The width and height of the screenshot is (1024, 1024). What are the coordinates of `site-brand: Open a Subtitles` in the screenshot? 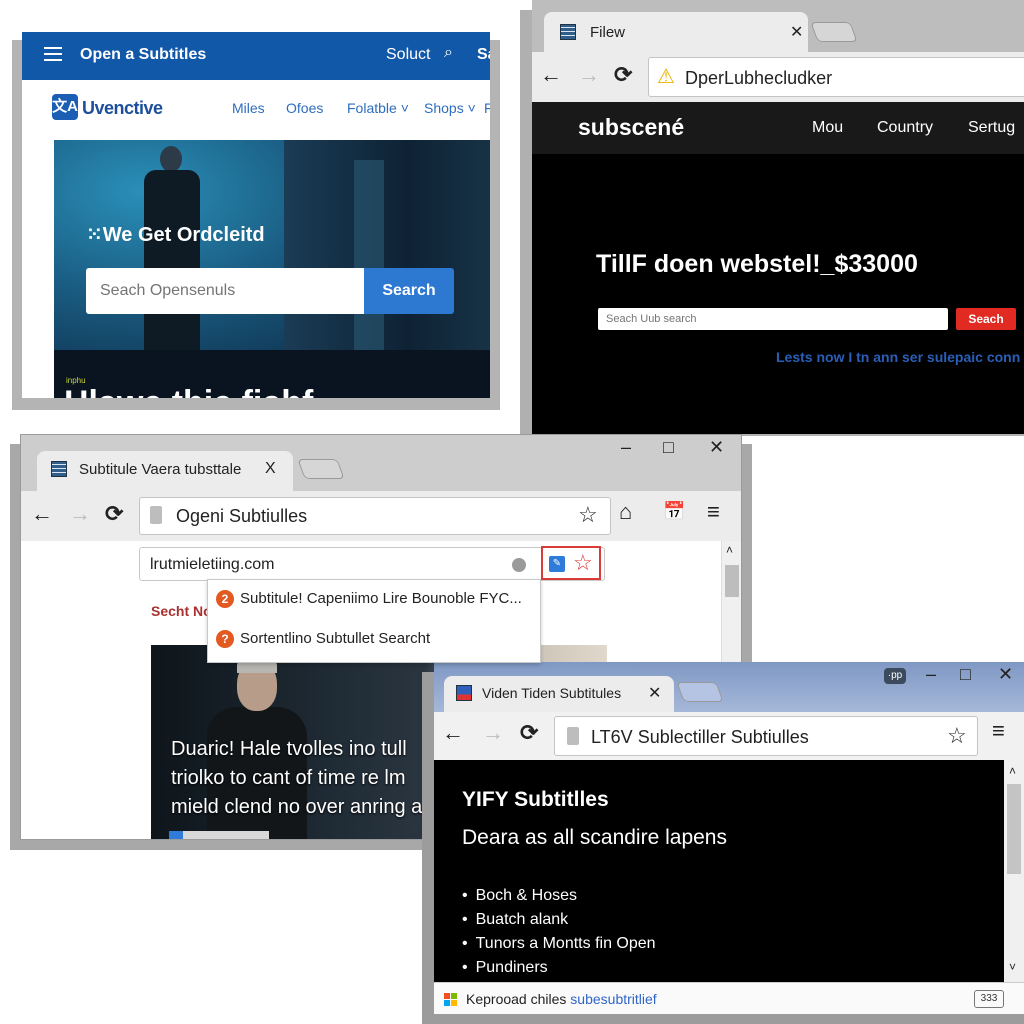 It's located at (143, 55).